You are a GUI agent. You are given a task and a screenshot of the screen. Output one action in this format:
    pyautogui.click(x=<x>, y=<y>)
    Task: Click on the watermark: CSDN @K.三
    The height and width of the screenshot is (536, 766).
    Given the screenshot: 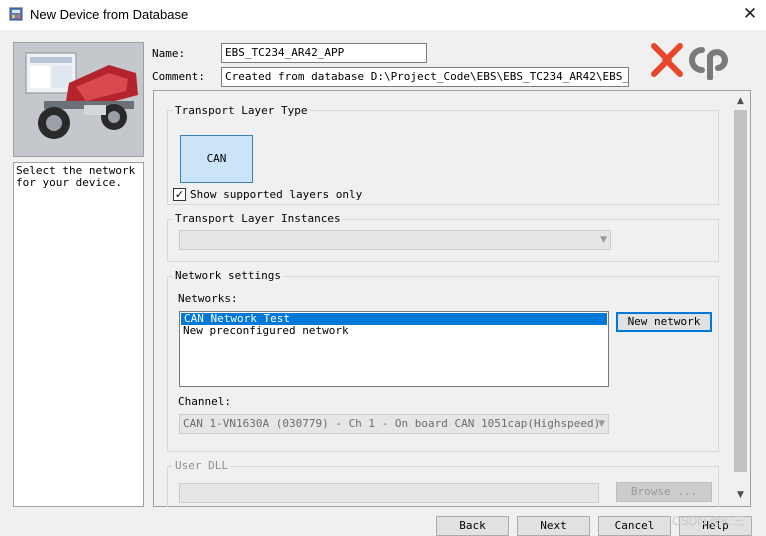 What is the action you would take?
    pyautogui.click(x=708, y=521)
    